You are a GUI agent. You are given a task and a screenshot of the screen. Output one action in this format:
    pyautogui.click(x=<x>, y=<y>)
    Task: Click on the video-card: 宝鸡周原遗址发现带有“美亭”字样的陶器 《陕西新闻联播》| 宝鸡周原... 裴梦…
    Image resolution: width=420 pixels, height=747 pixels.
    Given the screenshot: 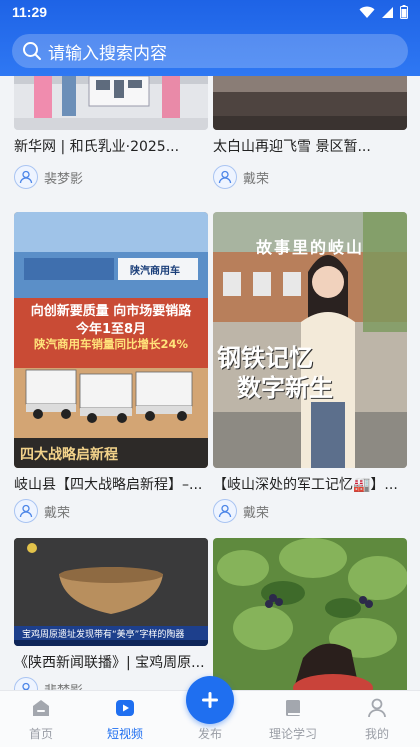 What is the action you would take?
    pyautogui.click(x=111, y=614)
    